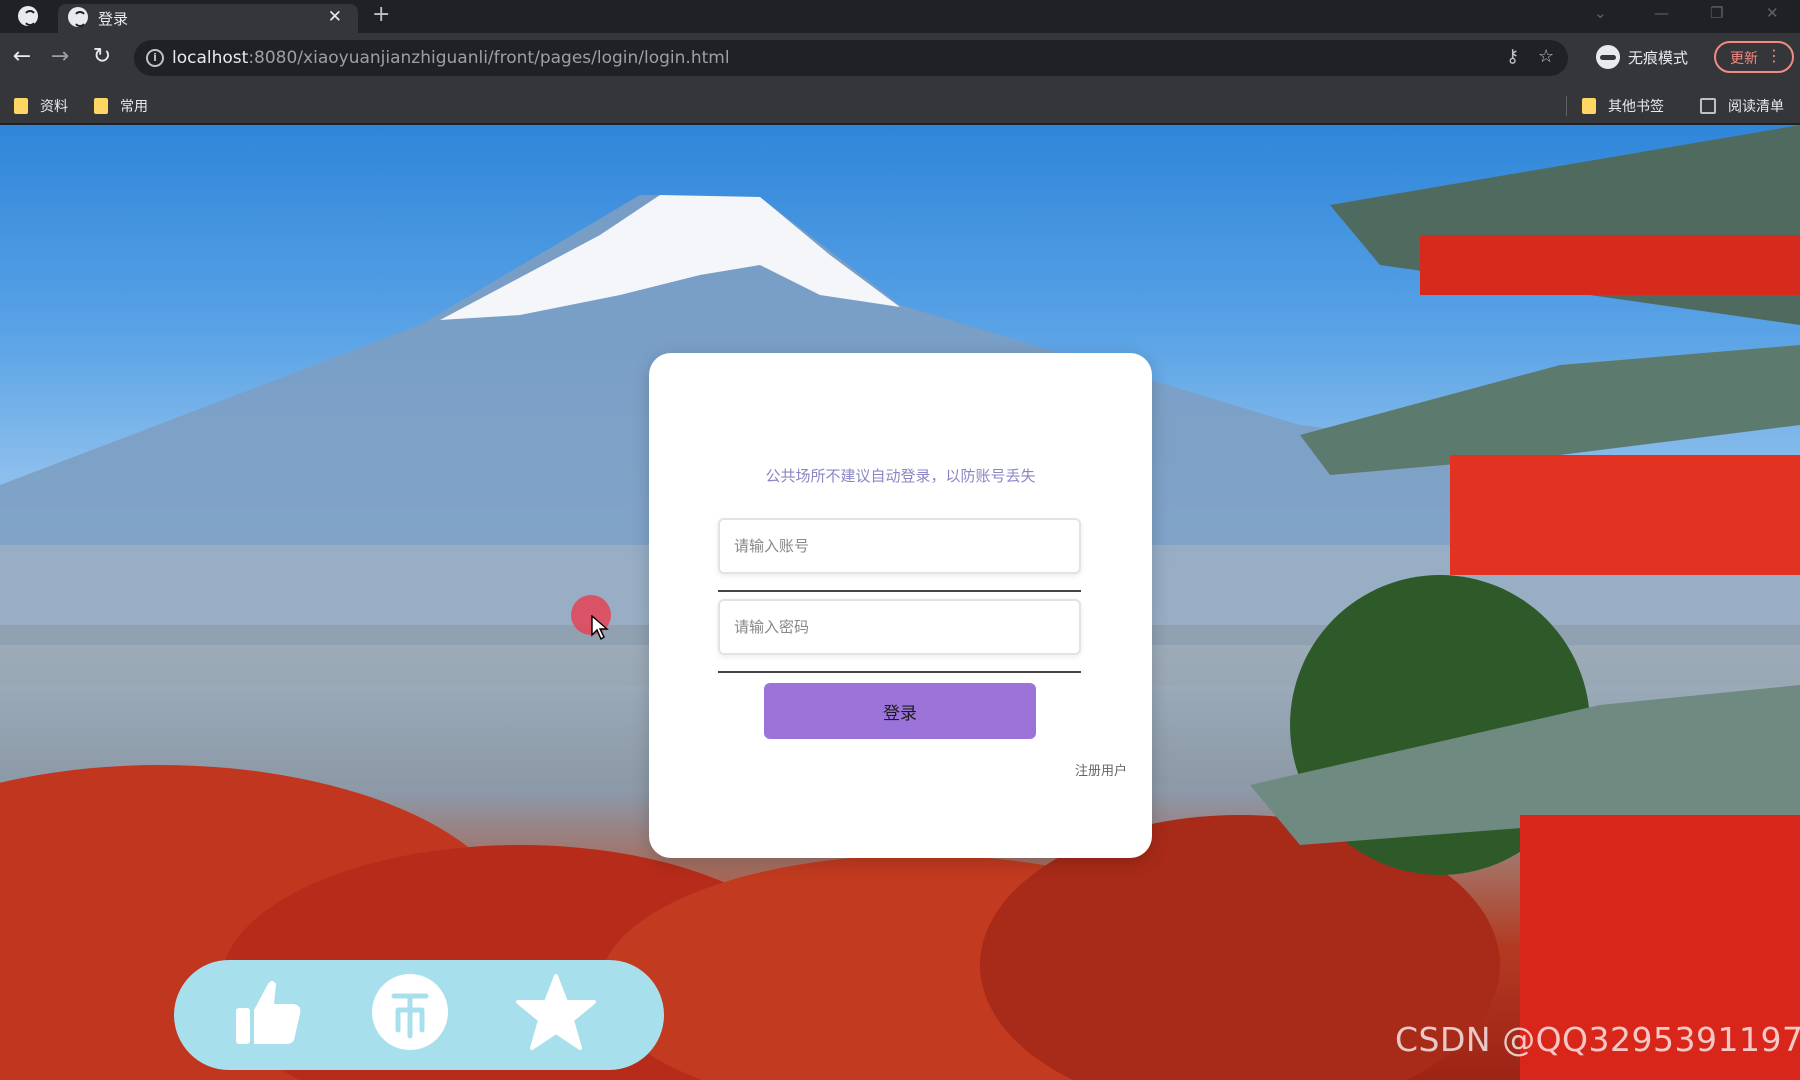  What do you see at coordinates (78, 17) in the screenshot?
I see `tab-favicon-icon` at bounding box center [78, 17].